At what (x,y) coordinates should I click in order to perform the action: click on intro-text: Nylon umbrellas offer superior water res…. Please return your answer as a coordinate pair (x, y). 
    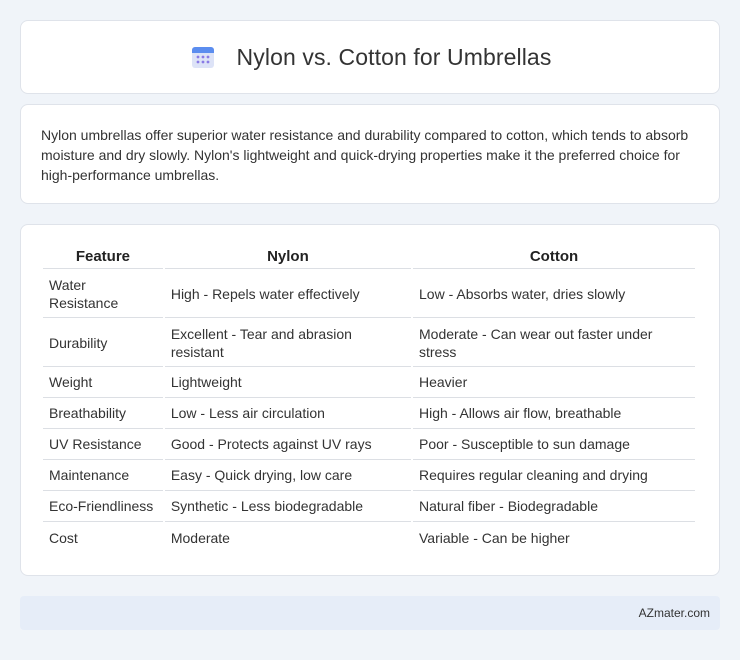
    Looking at the image, I should click on (365, 155).